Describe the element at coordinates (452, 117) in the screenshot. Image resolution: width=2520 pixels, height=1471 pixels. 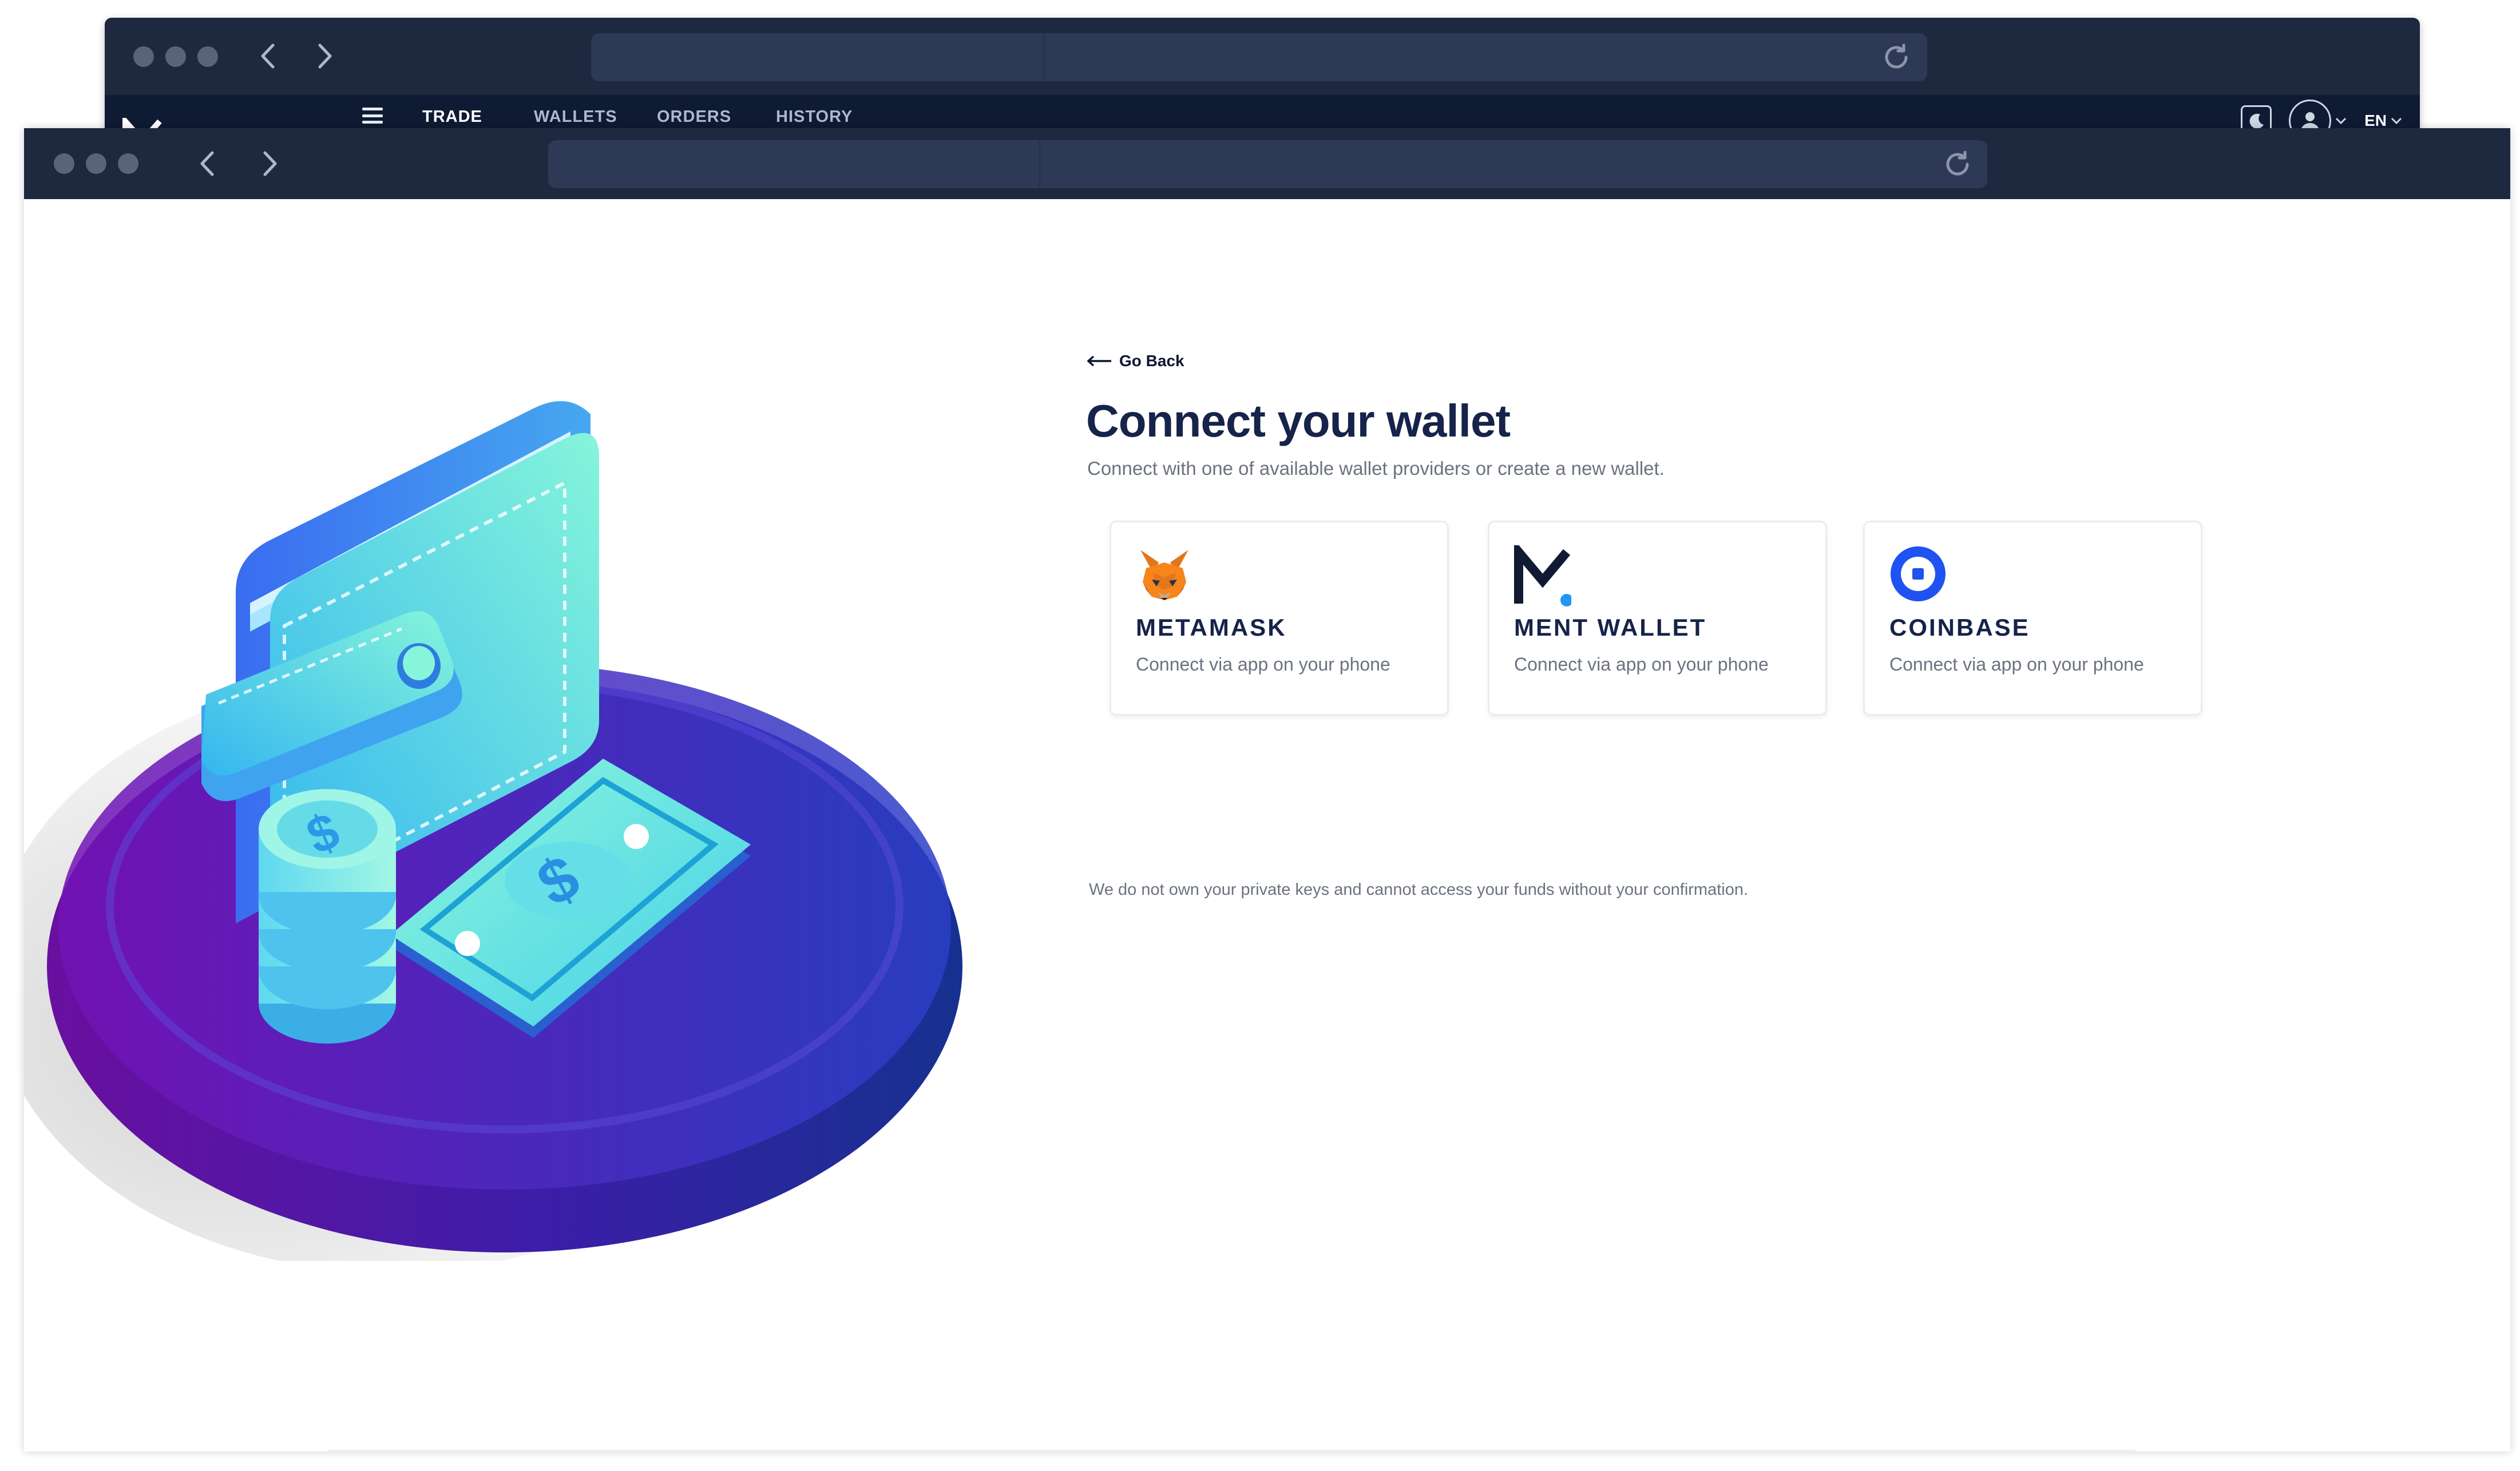
I see `nav-trade: TRADE` at that location.